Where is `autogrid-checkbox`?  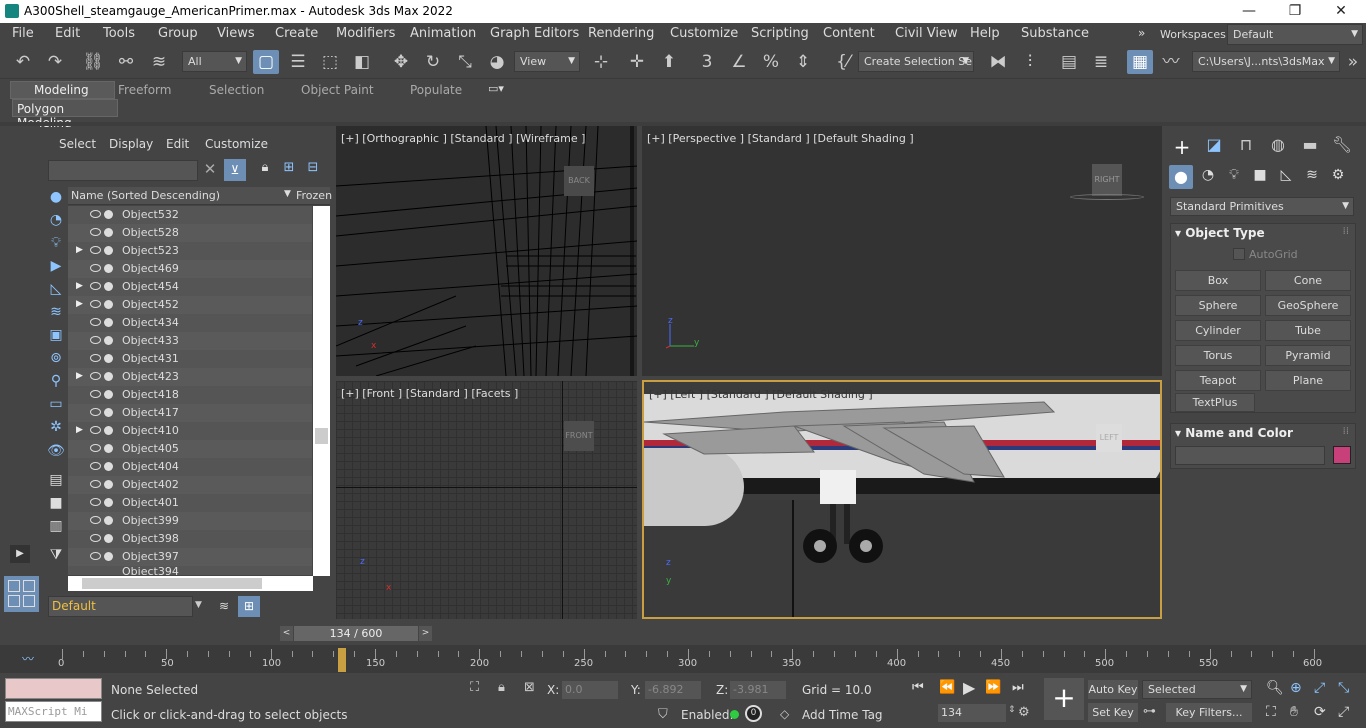 autogrid-checkbox is located at coordinates (1239, 254).